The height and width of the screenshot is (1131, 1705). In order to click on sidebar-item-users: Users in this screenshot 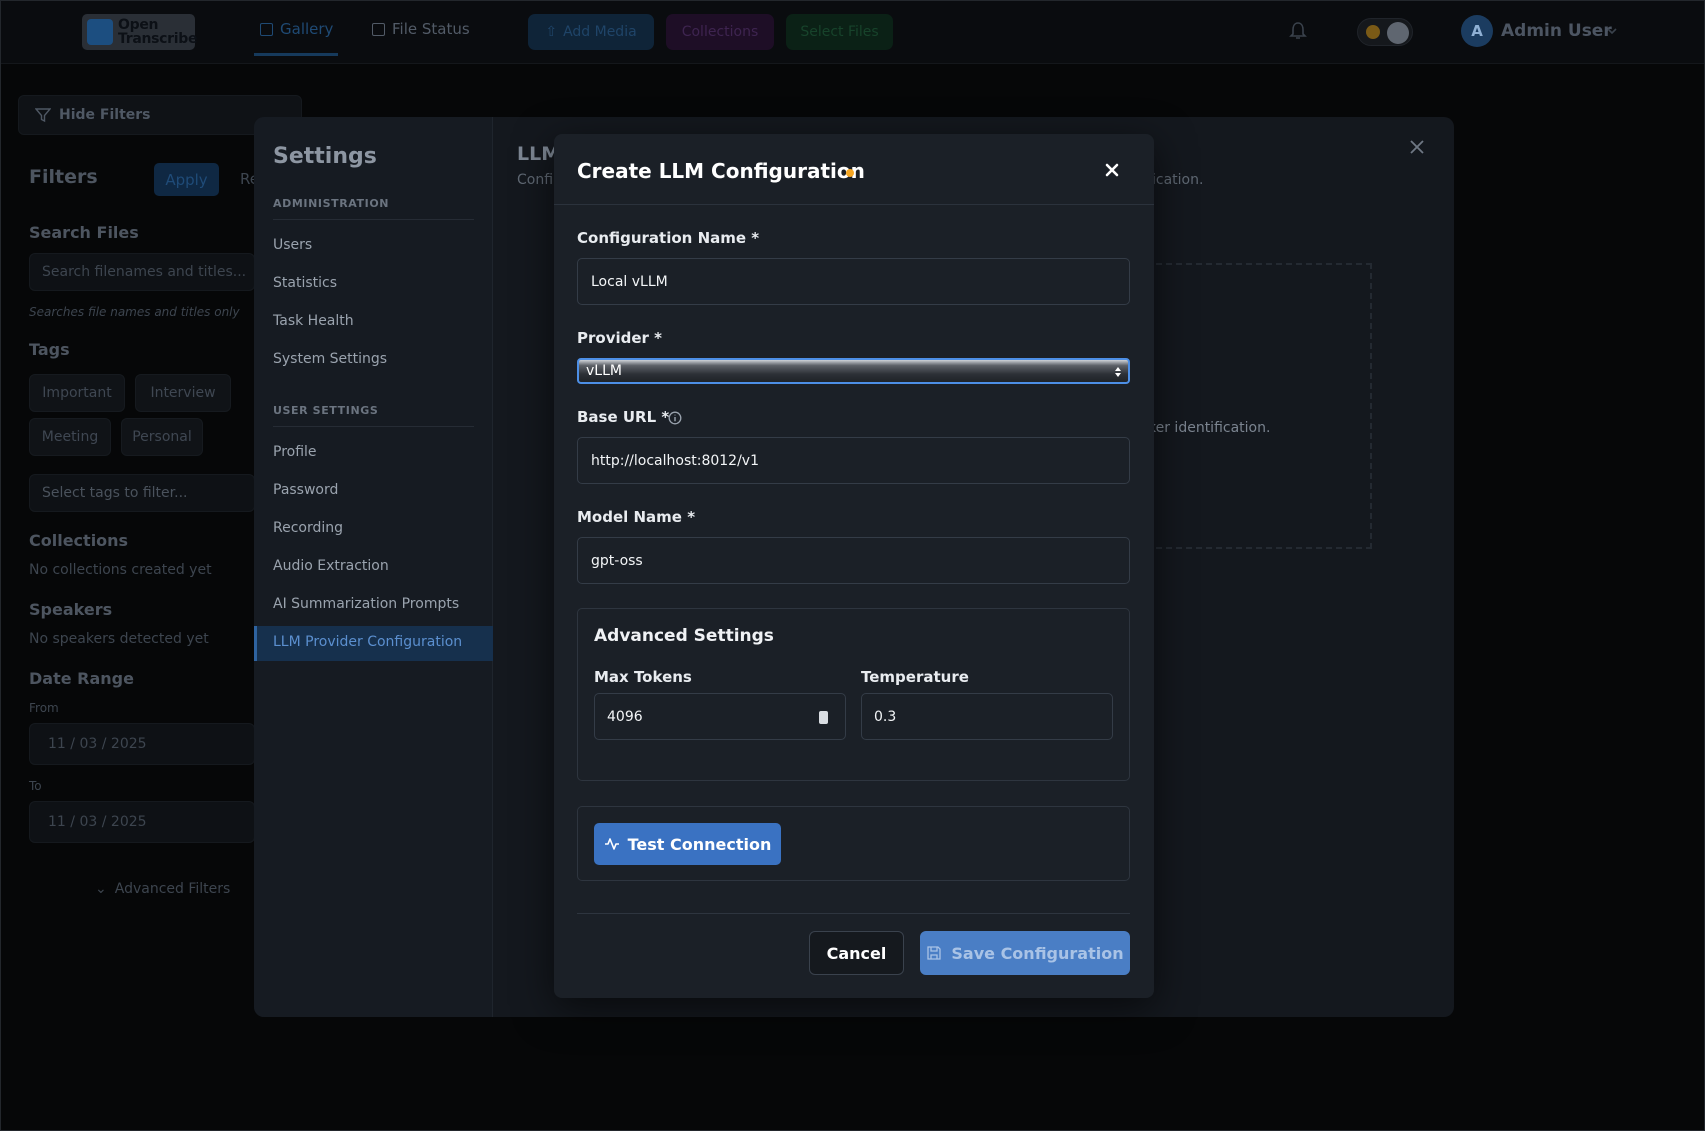, I will do `click(292, 245)`.